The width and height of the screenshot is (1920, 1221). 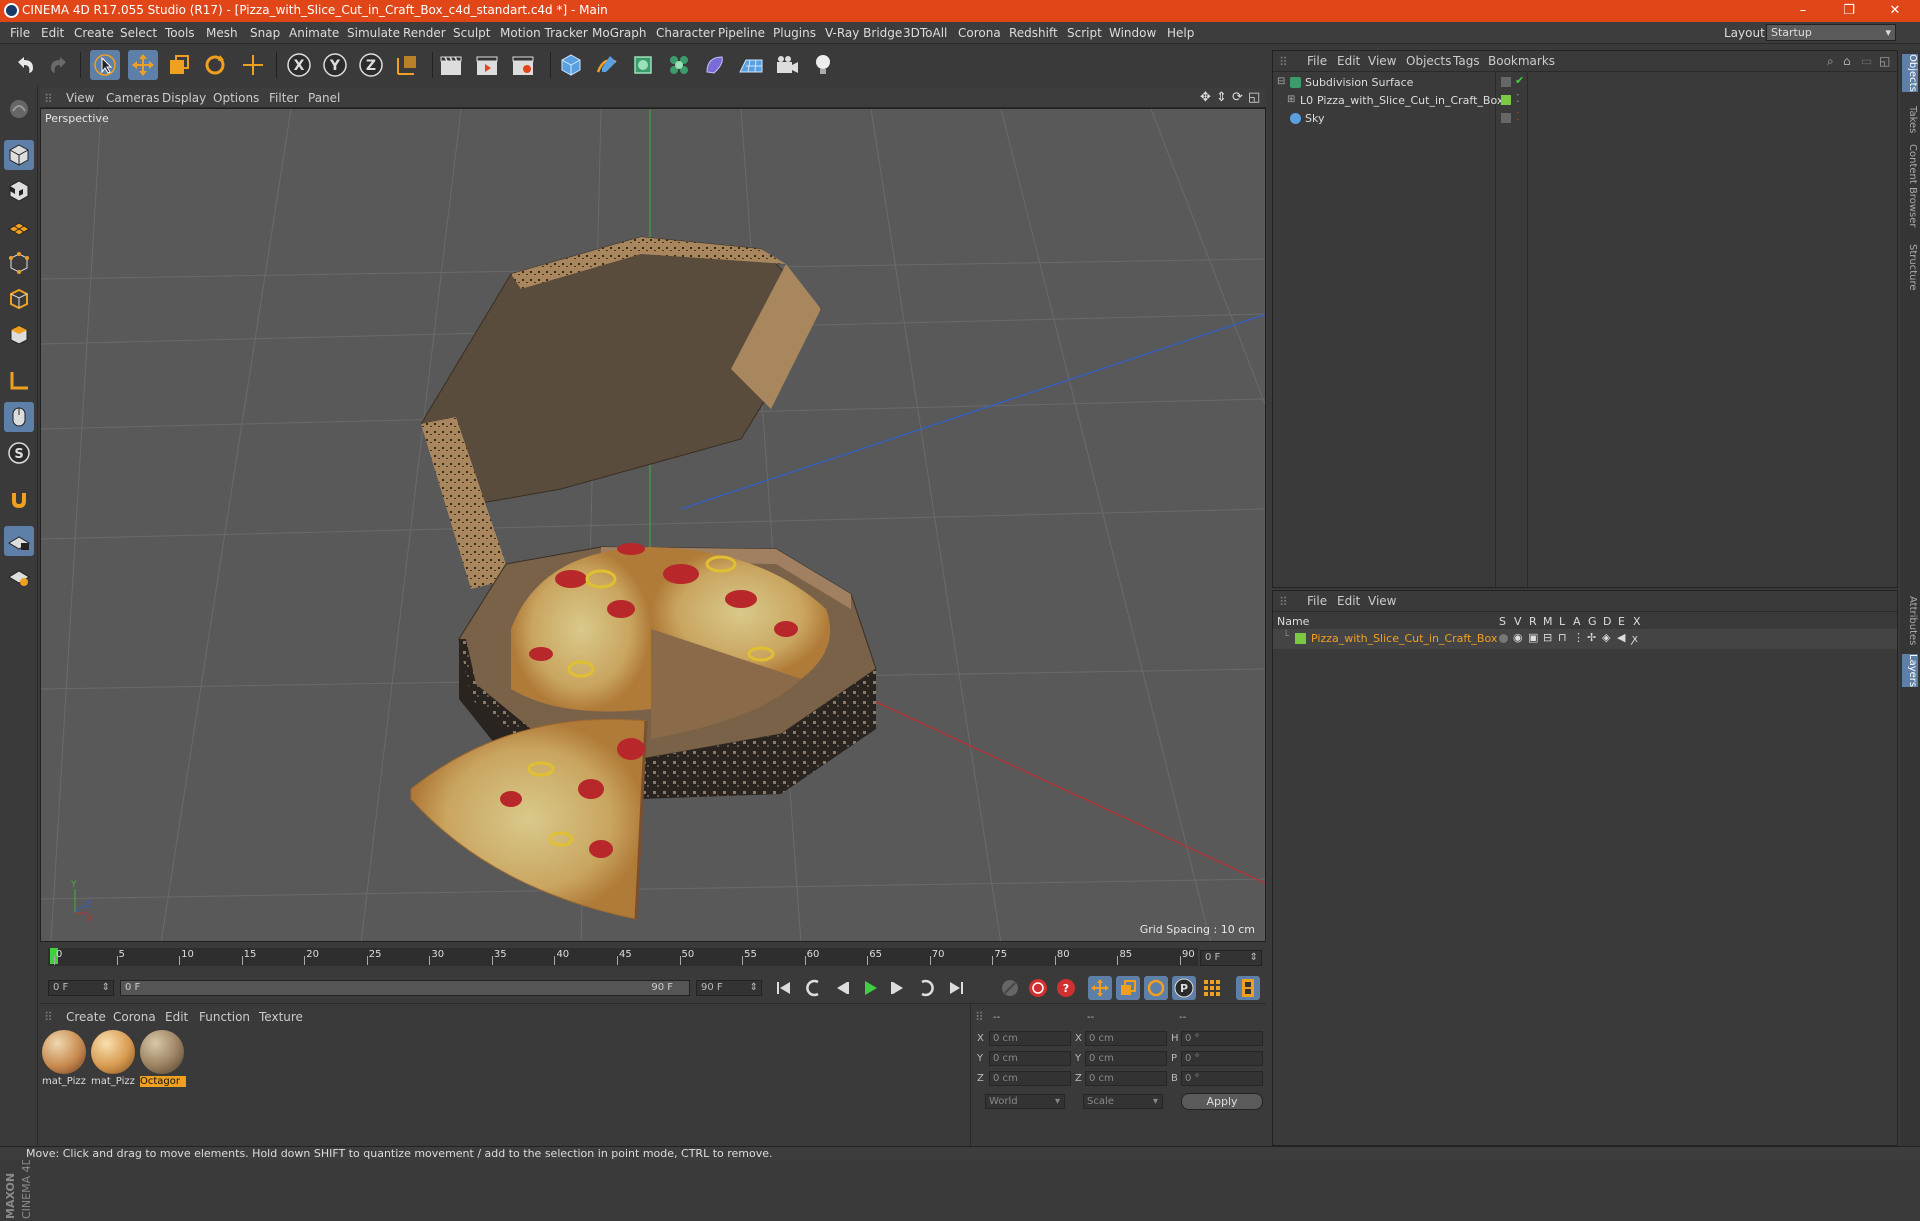 I want to click on object-row-subdivision-surface: ⊟ Subdivision Surface ✔, so click(x=1585, y=83).